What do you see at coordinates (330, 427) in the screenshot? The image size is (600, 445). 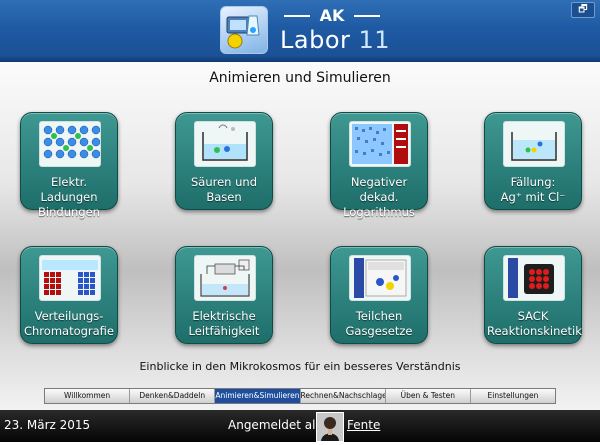 I see `user-avatar-icon` at bounding box center [330, 427].